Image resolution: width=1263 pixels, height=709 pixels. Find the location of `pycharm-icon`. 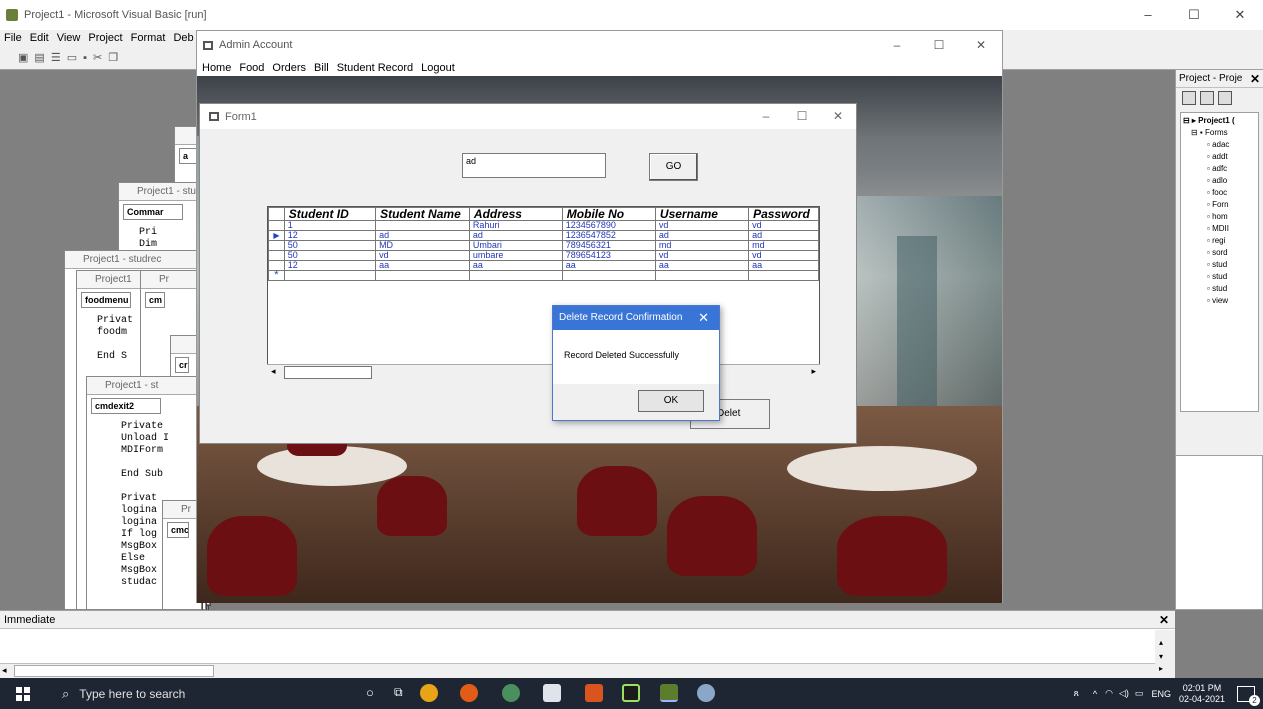

pycharm-icon is located at coordinates (631, 693).